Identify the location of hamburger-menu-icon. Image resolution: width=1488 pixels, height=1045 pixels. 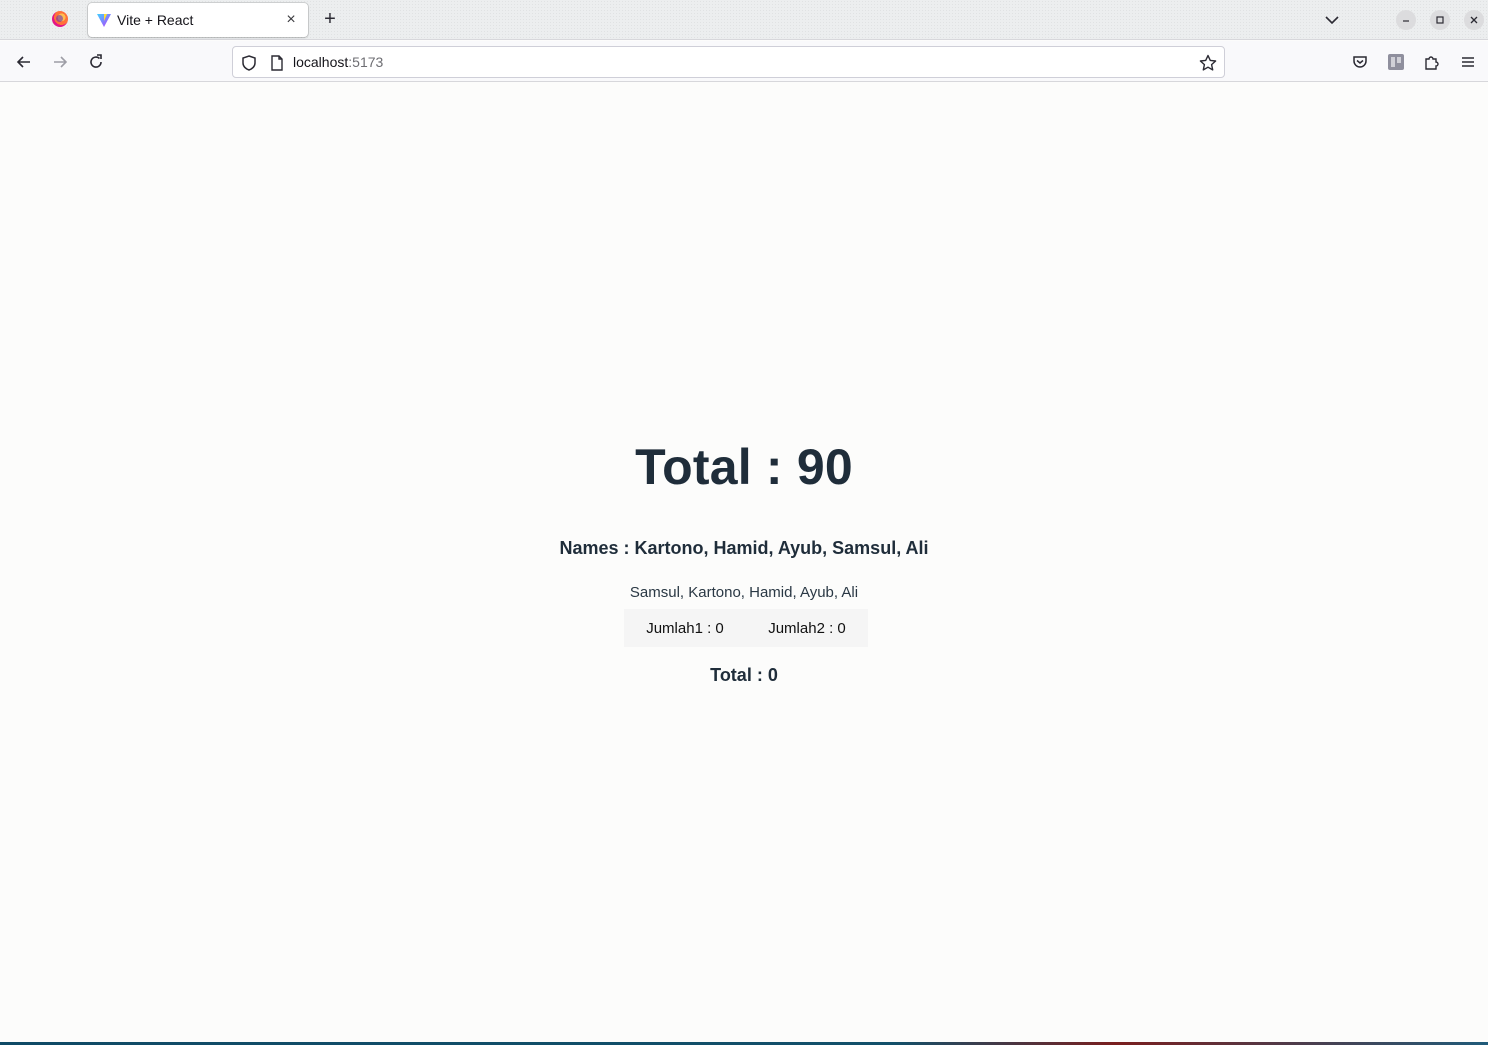
(1468, 62).